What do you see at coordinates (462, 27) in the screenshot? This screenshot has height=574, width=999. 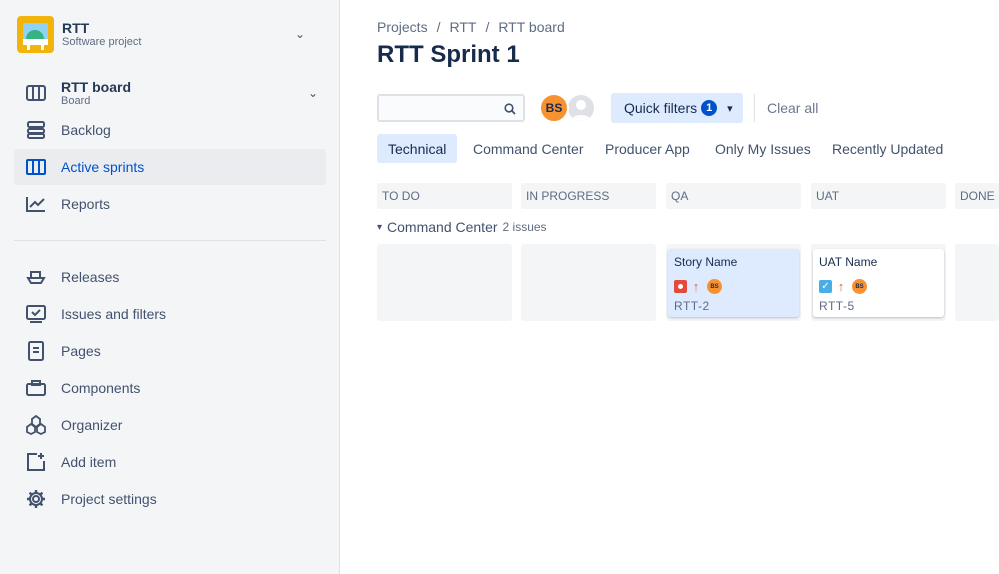 I see `breadcrumb-item: RTT` at bounding box center [462, 27].